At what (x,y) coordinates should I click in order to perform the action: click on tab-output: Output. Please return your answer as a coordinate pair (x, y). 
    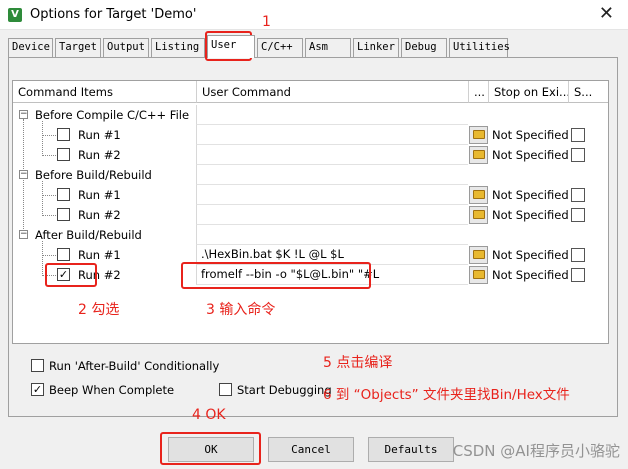
    Looking at the image, I should click on (126, 47).